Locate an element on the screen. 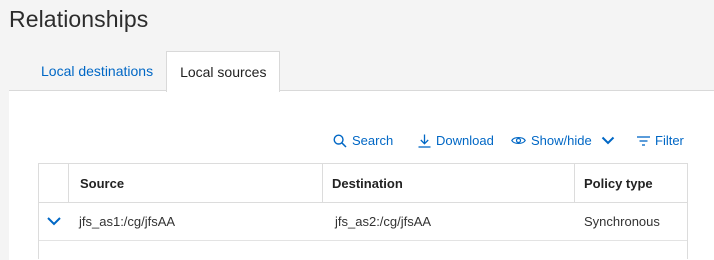 This screenshot has height=260, width=714. expand-chevron-icon is located at coordinates (54, 221).